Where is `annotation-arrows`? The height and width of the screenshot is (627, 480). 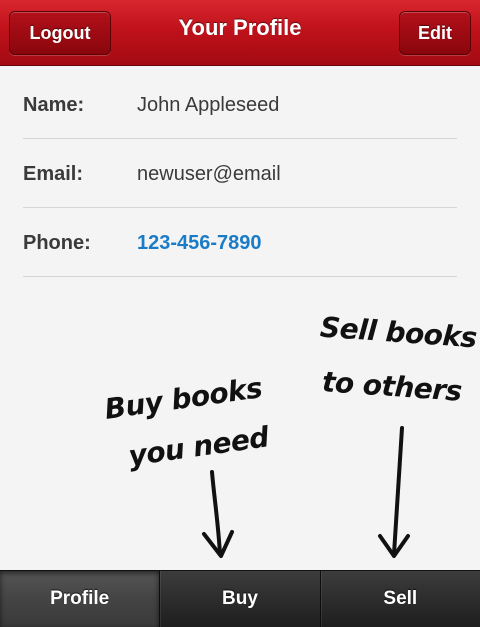 annotation-arrows is located at coordinates (306, 492).